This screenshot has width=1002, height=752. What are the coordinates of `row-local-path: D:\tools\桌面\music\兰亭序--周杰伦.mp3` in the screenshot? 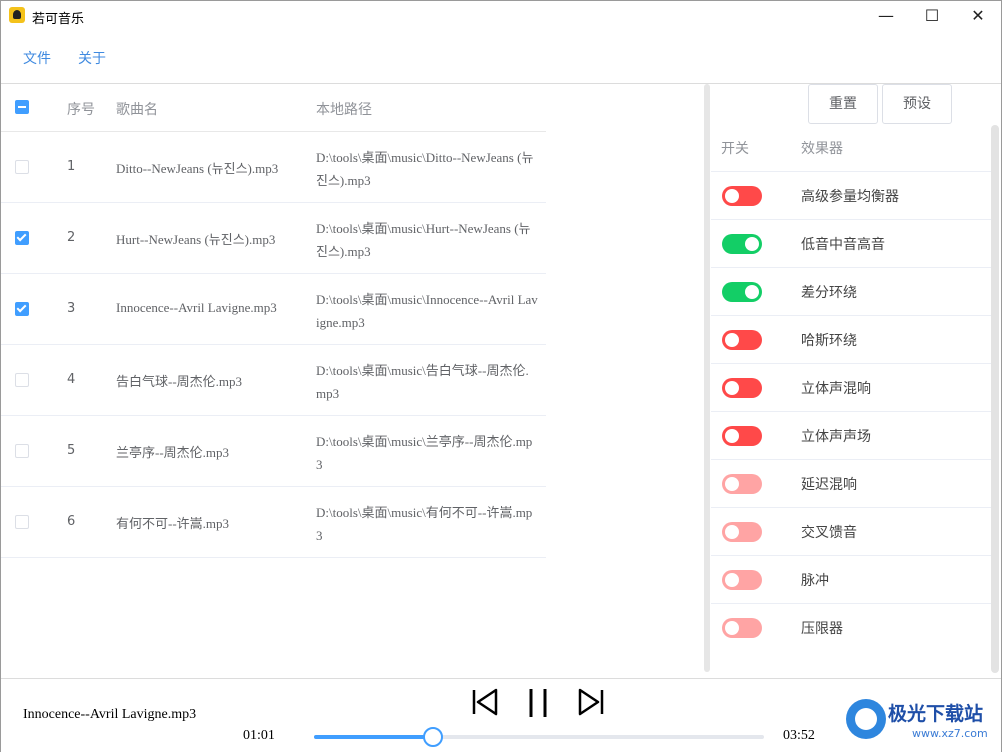 It's located at (424, 453).